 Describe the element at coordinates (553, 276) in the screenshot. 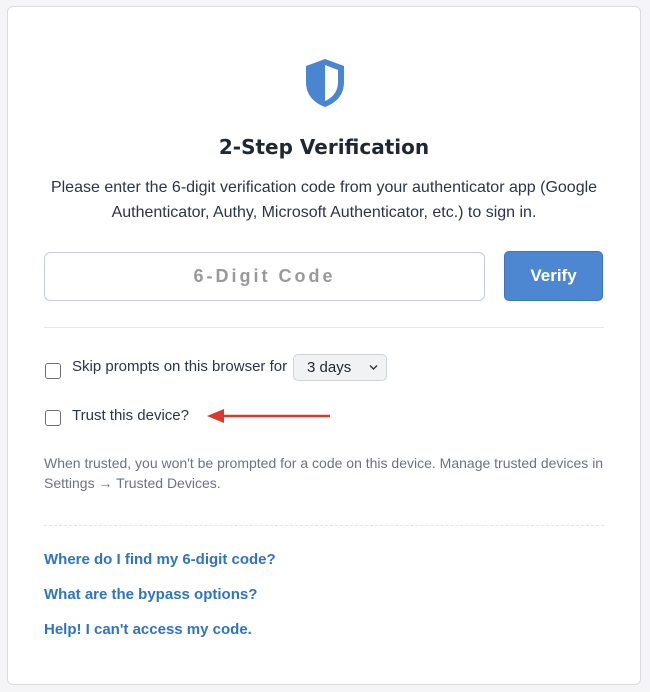

I see `verify-button: Verify` at that location.